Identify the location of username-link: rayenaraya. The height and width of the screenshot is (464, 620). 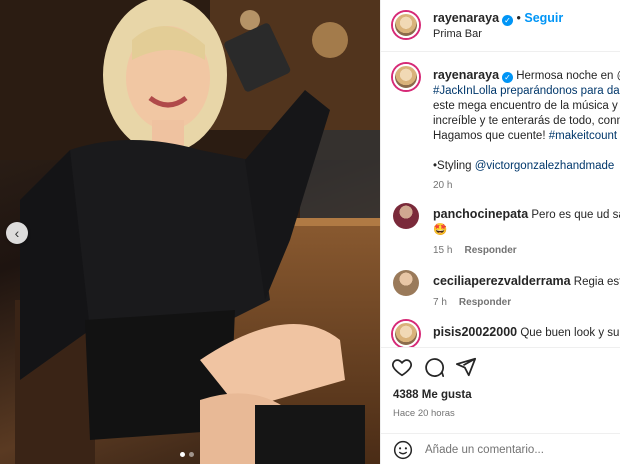
(466, 18).